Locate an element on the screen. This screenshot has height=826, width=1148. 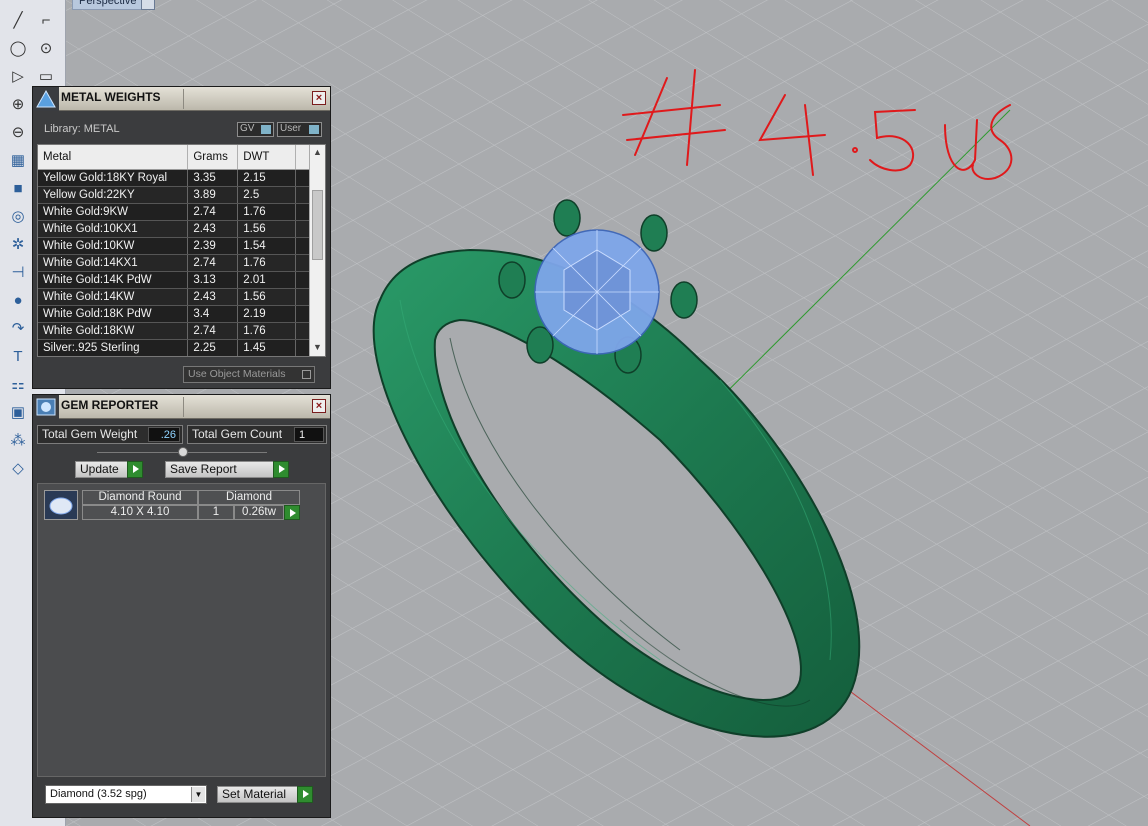
table-scrollbar: ▲ ▼ is located at coordinates (317, 250).